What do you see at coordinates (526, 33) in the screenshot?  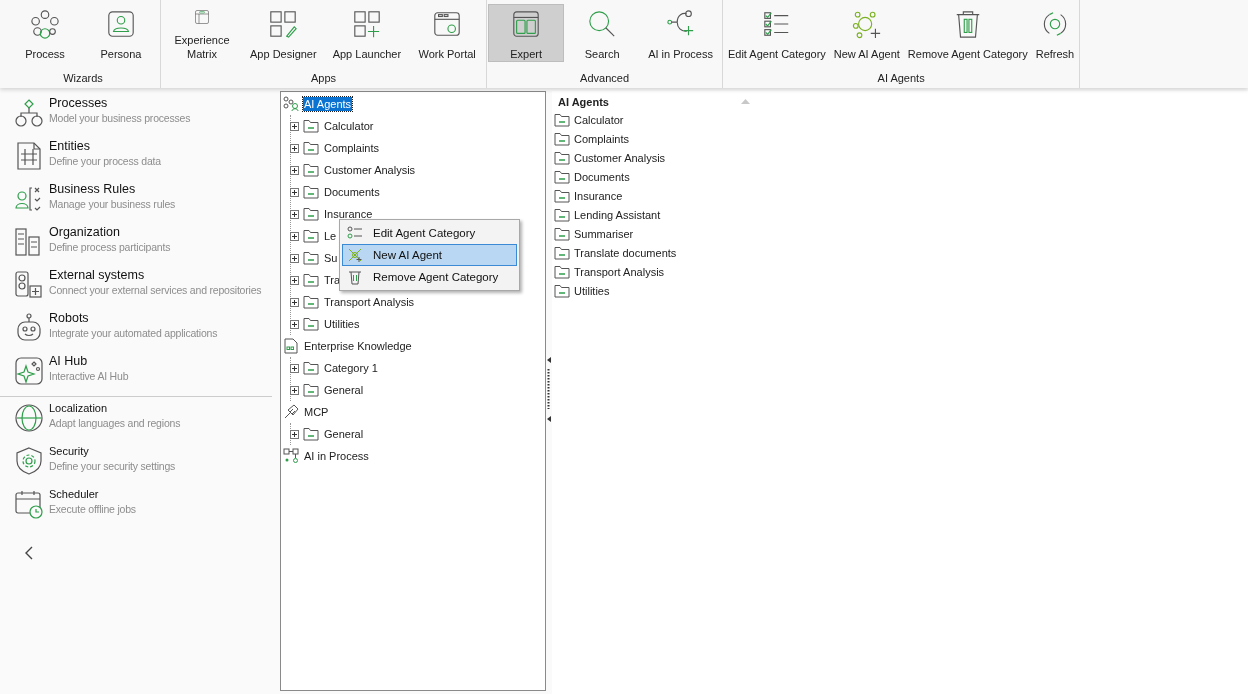 I see `ribbon-button: Expert` at bounding box center [526, 33].